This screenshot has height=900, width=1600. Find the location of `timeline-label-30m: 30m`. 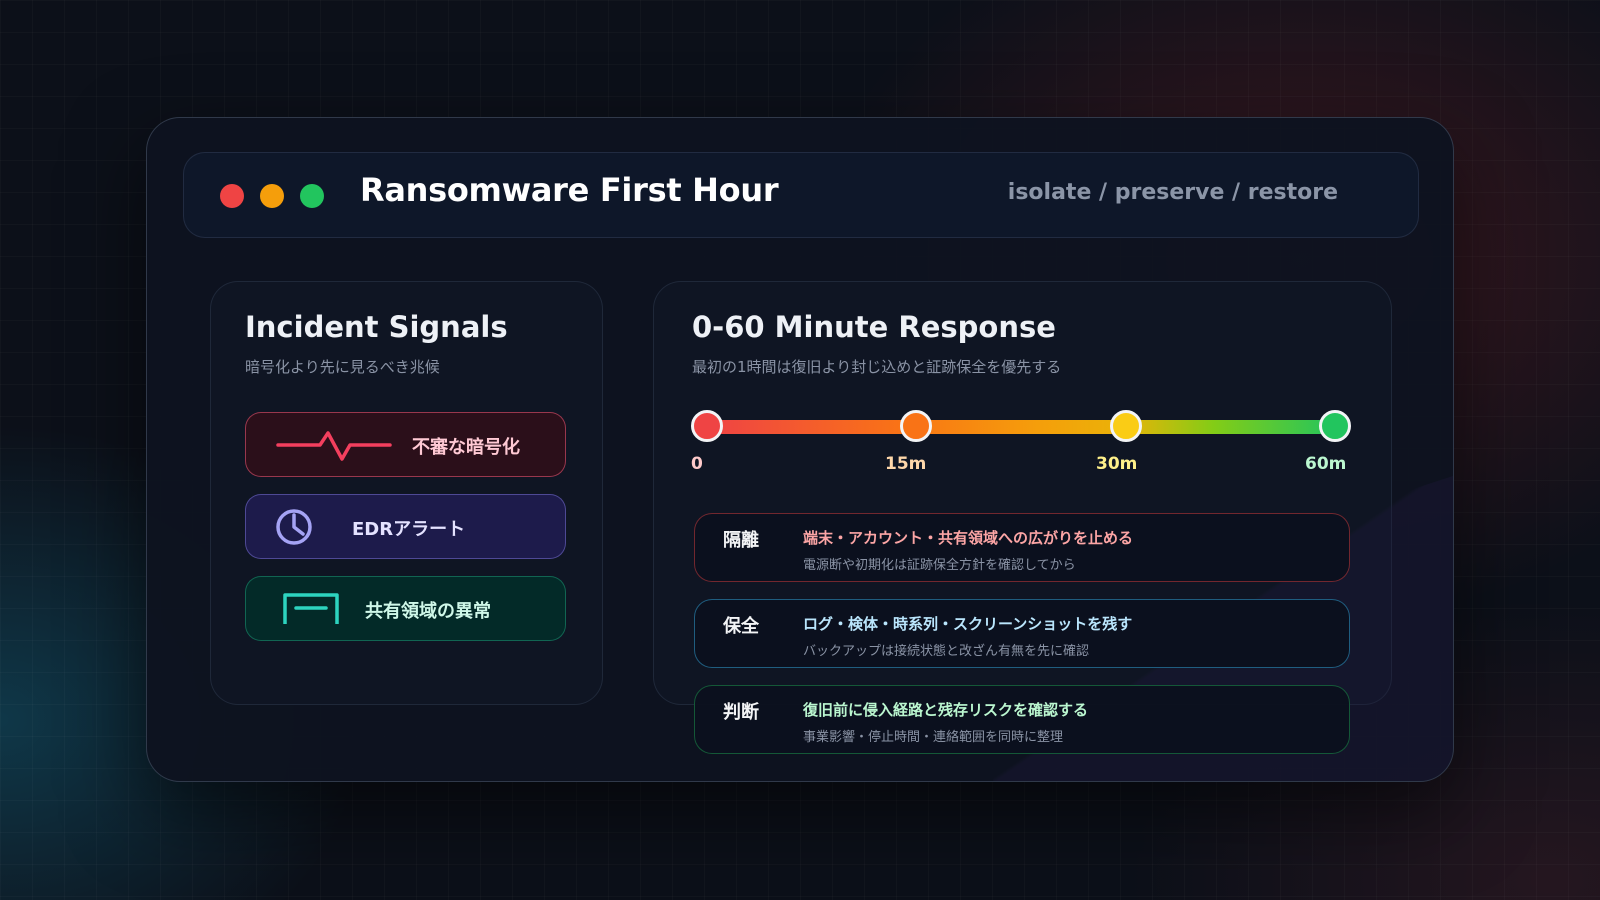

timeline-label-30m: 30m is located at coordinates (1117, 464).